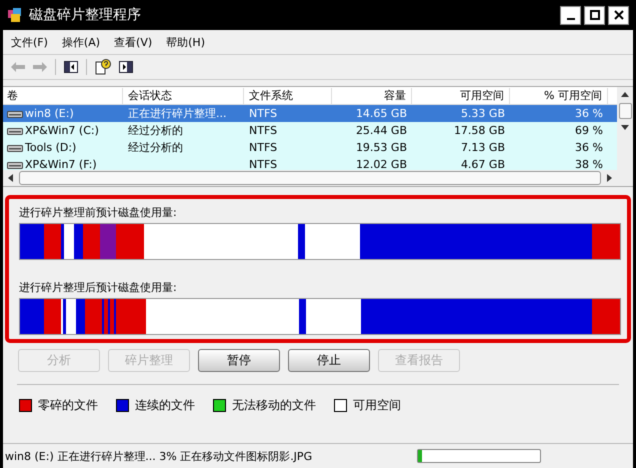  I want to click on map-label: 进行碎片整理前预计磁盘使用量:, so click(98, 213).